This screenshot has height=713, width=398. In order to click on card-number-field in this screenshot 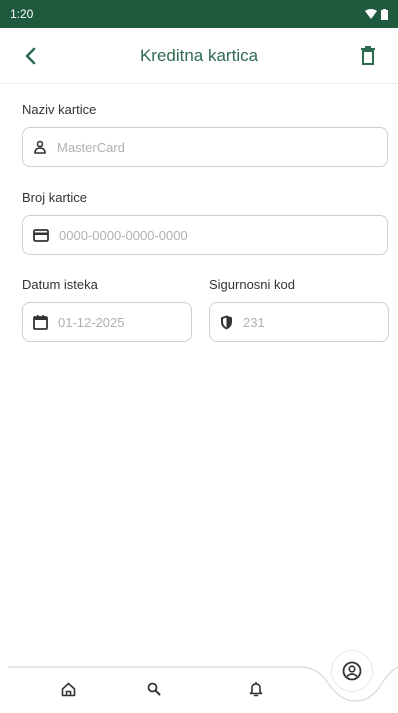, I will do `click(205, 235)`.